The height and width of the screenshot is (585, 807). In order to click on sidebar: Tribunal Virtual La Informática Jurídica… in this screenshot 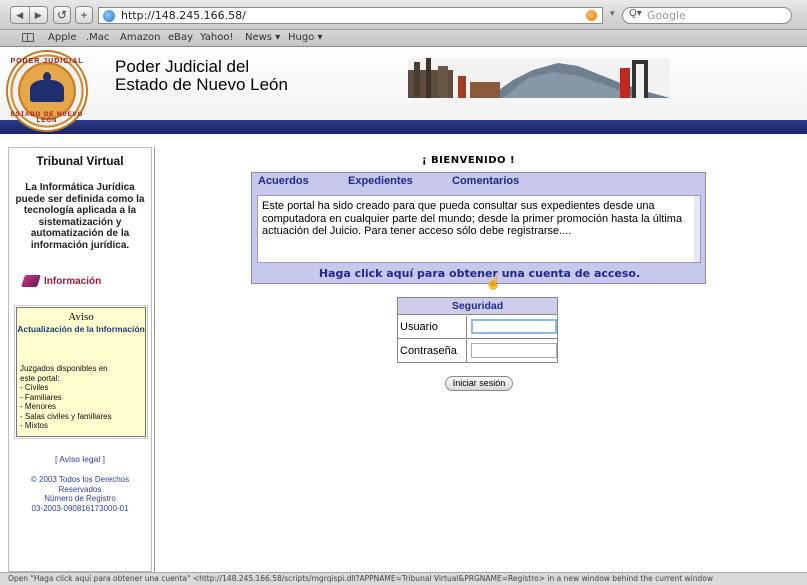, I will do `click(80, 359)`.